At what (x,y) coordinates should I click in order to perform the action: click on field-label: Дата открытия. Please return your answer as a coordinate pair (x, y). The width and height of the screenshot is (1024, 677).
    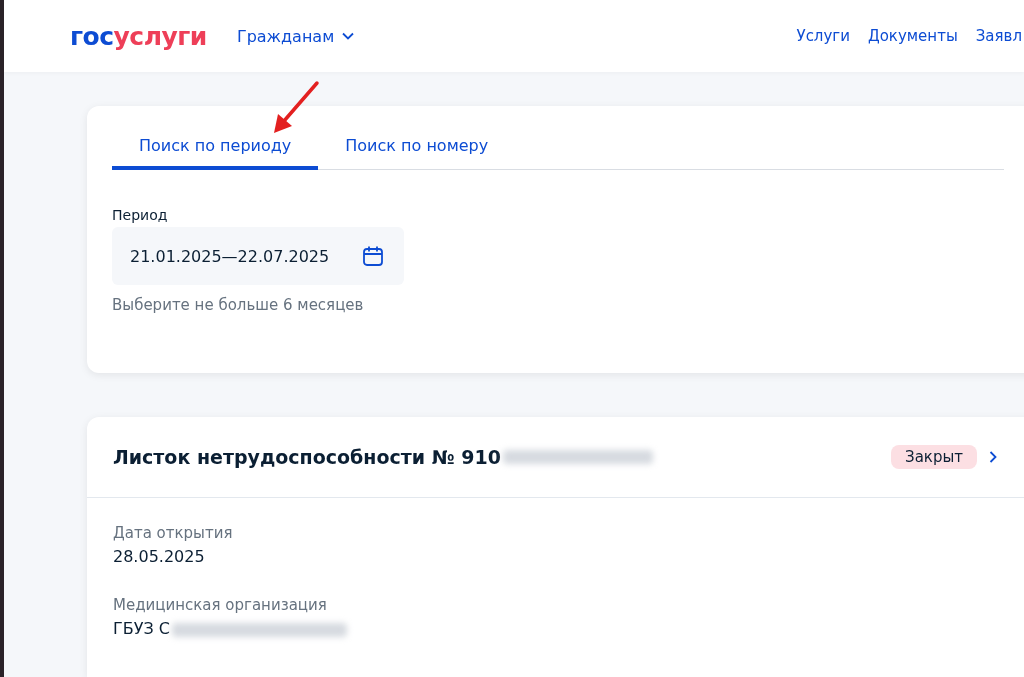
    Looking at the image, I should click on (173, 533).